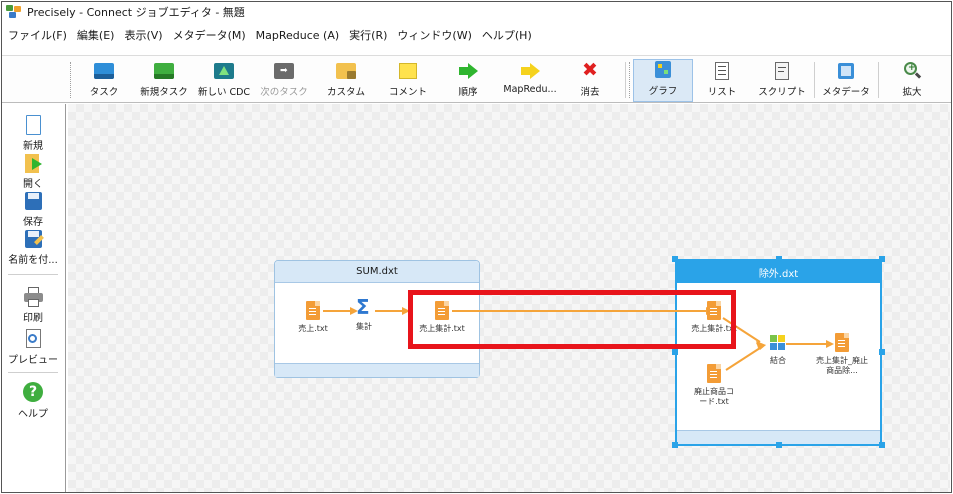 This screenshot has width=953, height=494. I want to click on node-aggregate: Σ 集計, so click(364, 313).